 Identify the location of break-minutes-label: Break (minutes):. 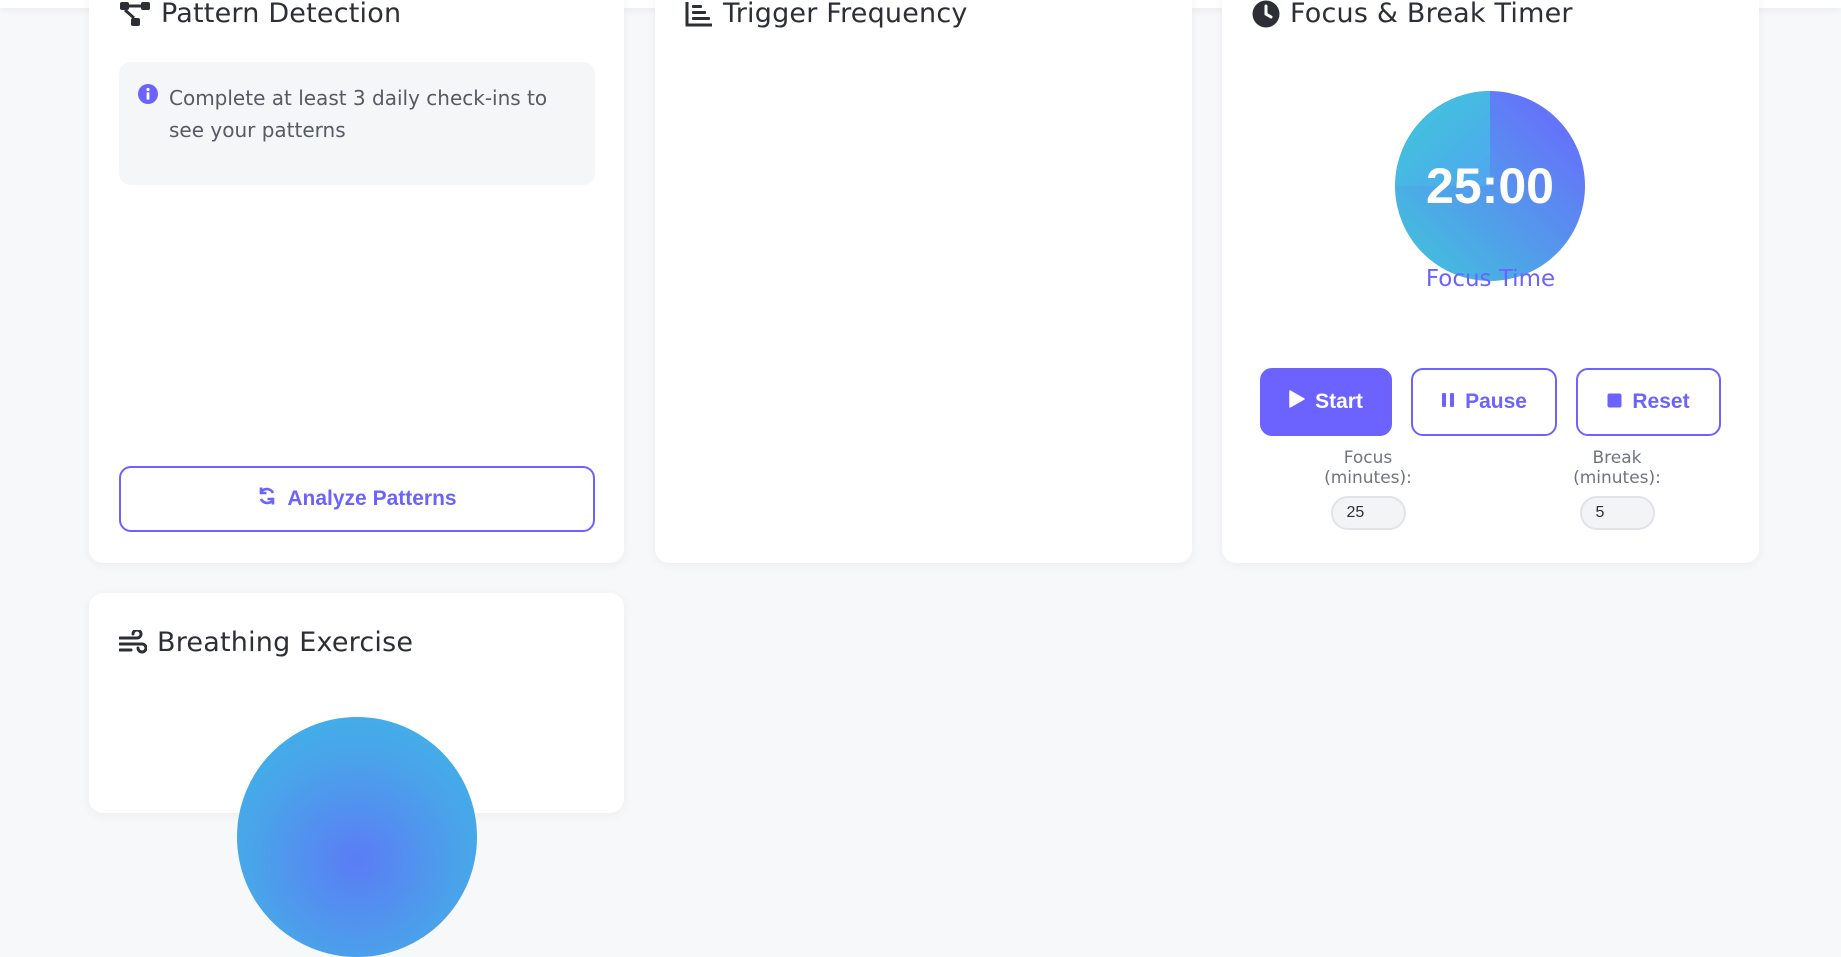
(1617, 468).